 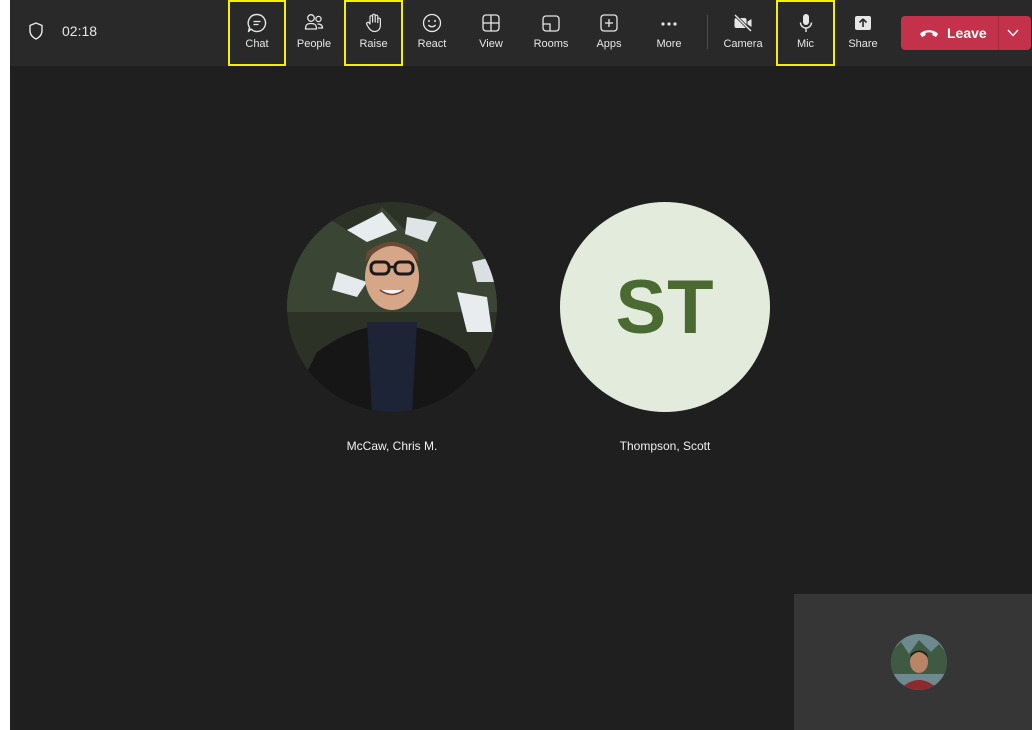 What do you see at coordinates (998, 33) in the screenshot?
I see `leave-divider` at bounding box center [998, 33].